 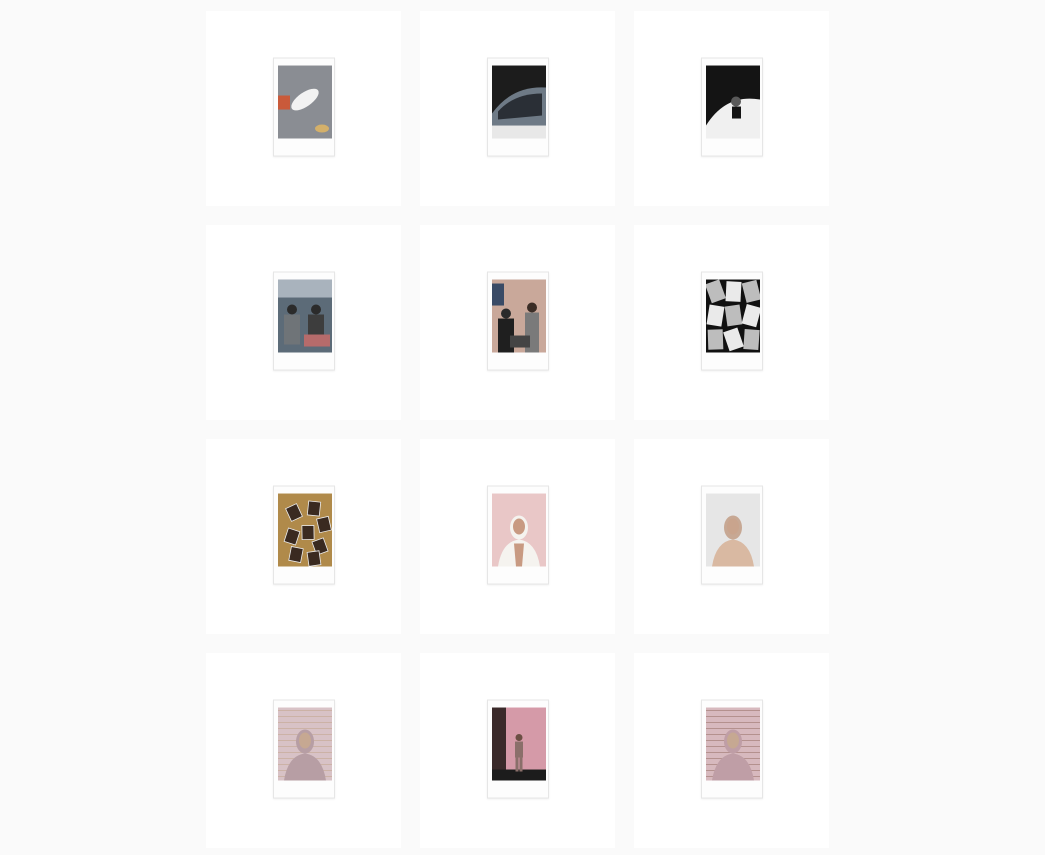 What do you see at coordinates (304, 102) in the screenshot?
I see `sneakers-on-feet-photo` at bounding box center [304, 102].